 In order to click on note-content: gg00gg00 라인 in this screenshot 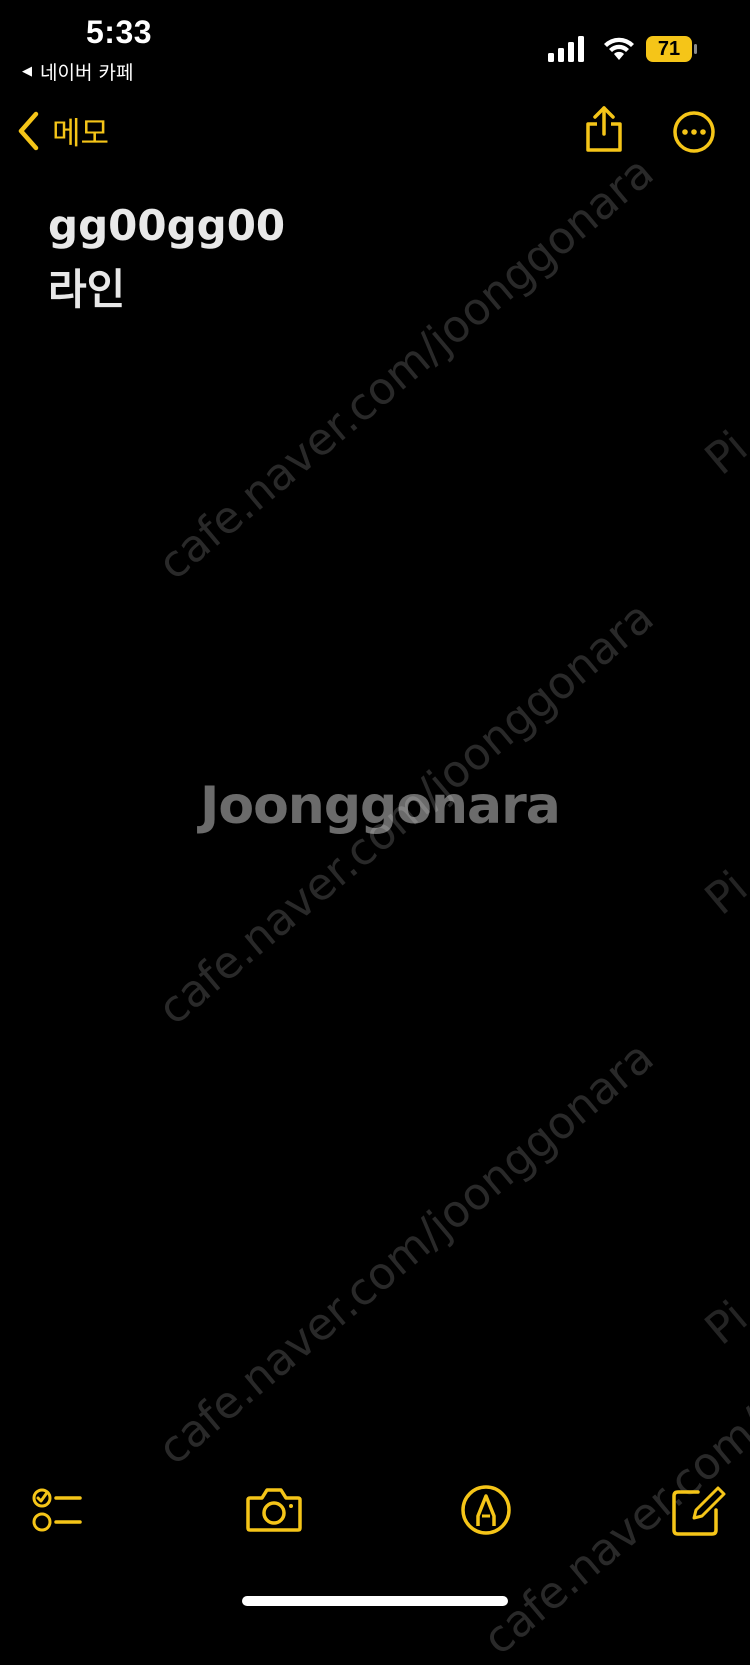, I will do `click(373, 258)`.